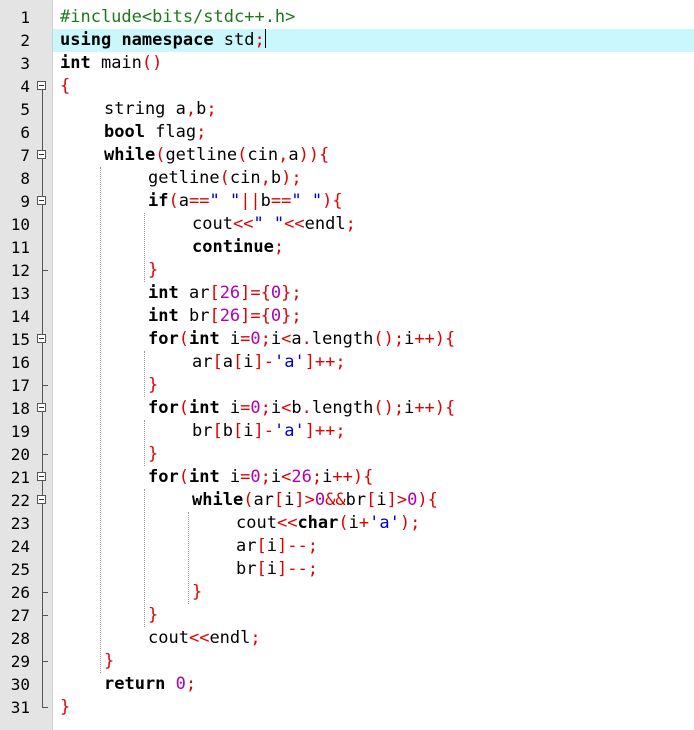  What do you see at coordinates (373, 201) in the screenshot?
I see `code-text: if(a==" "||b==" "){` at bounding box center [373, 201].